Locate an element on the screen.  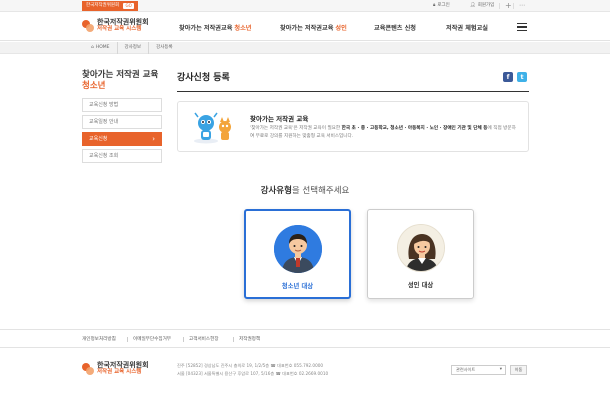
footer-link-privacy: 개인정보처리방침 is located at coordinates (99, 339).